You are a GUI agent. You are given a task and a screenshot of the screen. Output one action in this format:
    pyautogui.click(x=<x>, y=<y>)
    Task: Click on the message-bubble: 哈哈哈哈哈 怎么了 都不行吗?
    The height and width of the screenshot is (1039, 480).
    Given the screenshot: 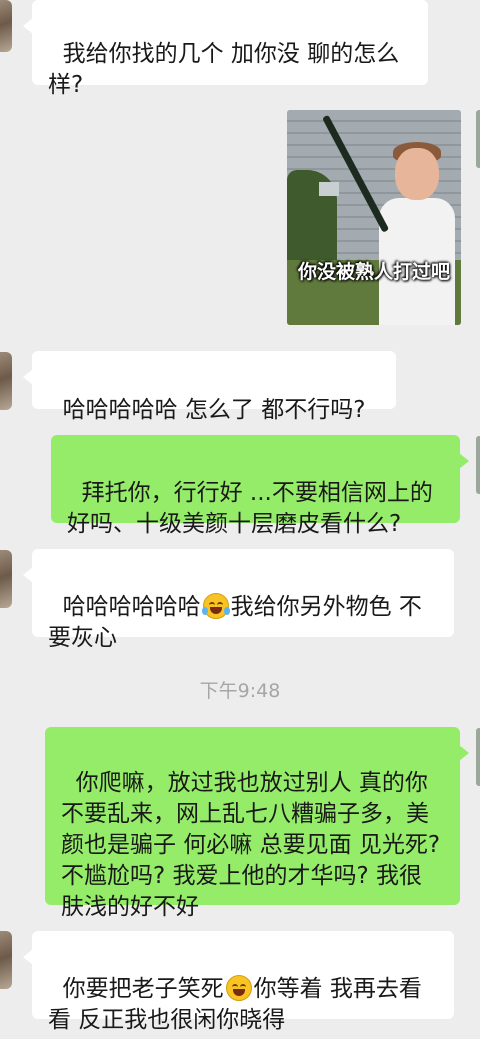 What is the action you would take?
    pyautogui.click(x=209, y=387)
    